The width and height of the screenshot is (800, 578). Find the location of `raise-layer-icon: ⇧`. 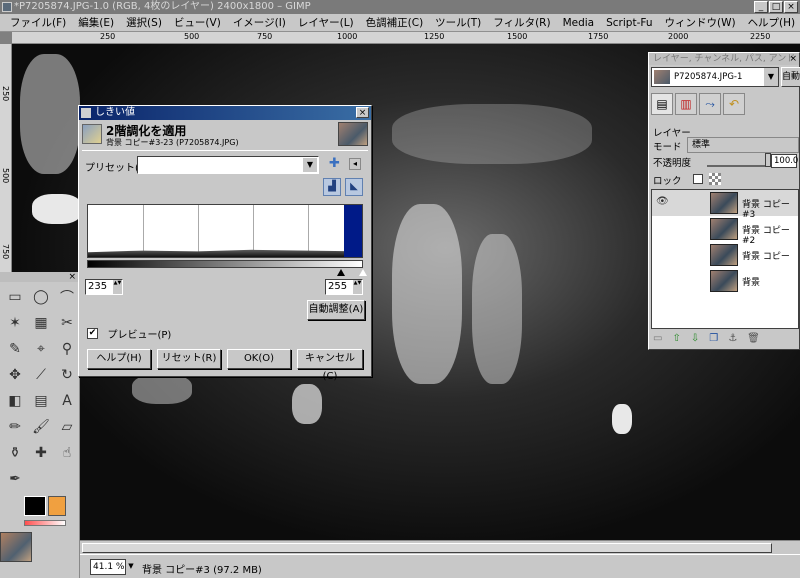

raise-layer-icon: ⇧ is located at coordinates (676, 338).